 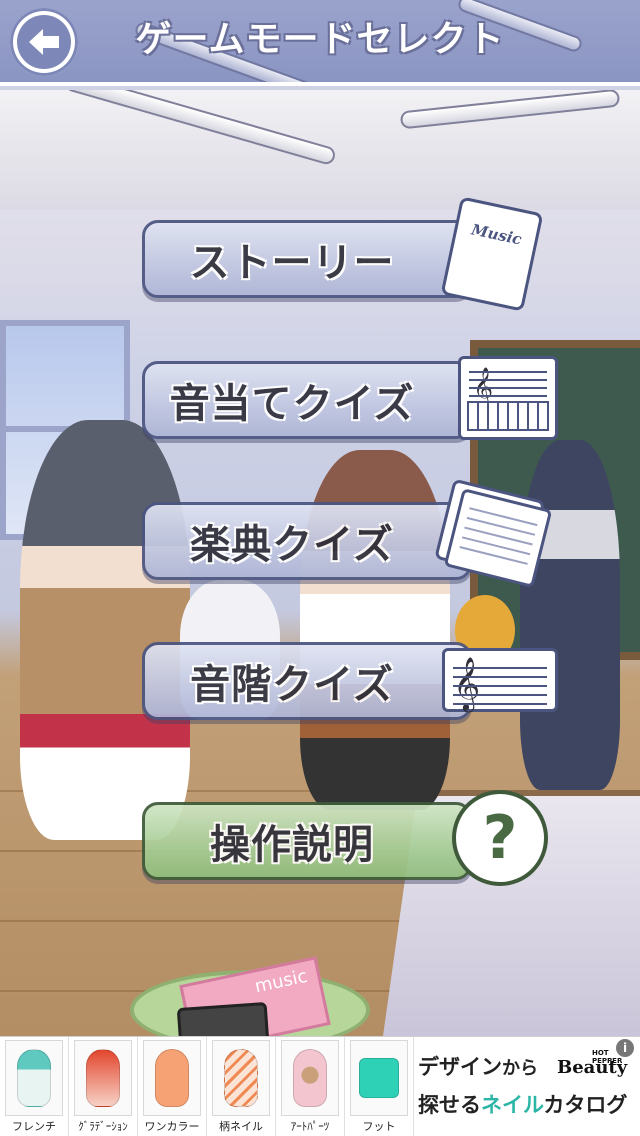 I want to click on theory-quiz-label: 楽典クイズ, so click(x=292, y=545).